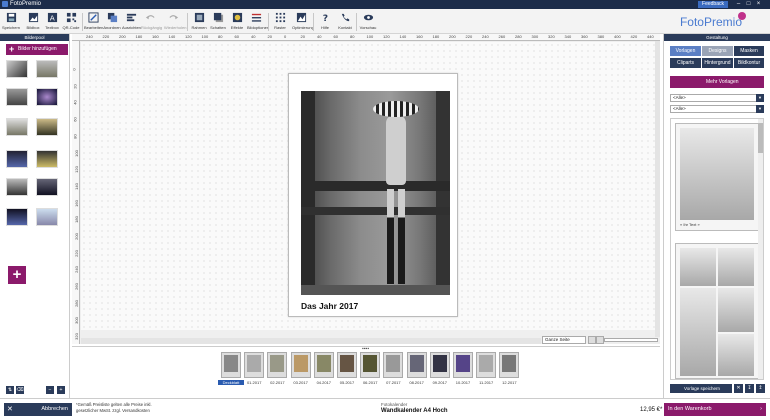  Describe the element at coordinates (33, 22) in the screenshot. I see `image-box-button: Bildbox` at that location.